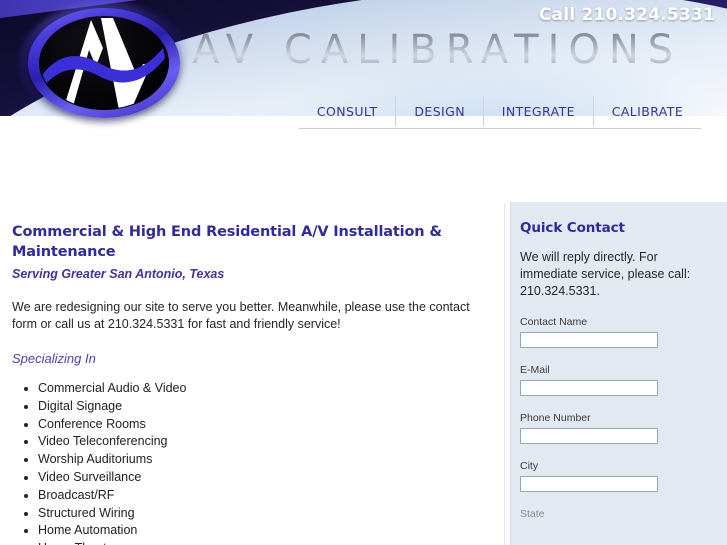 The width and height of the screenshot is (727, 545). What do you see at coordinates (266, 460) in the screenshot?
I see `list-item: Worship Auditoriums` at bounding box center [266, 460].